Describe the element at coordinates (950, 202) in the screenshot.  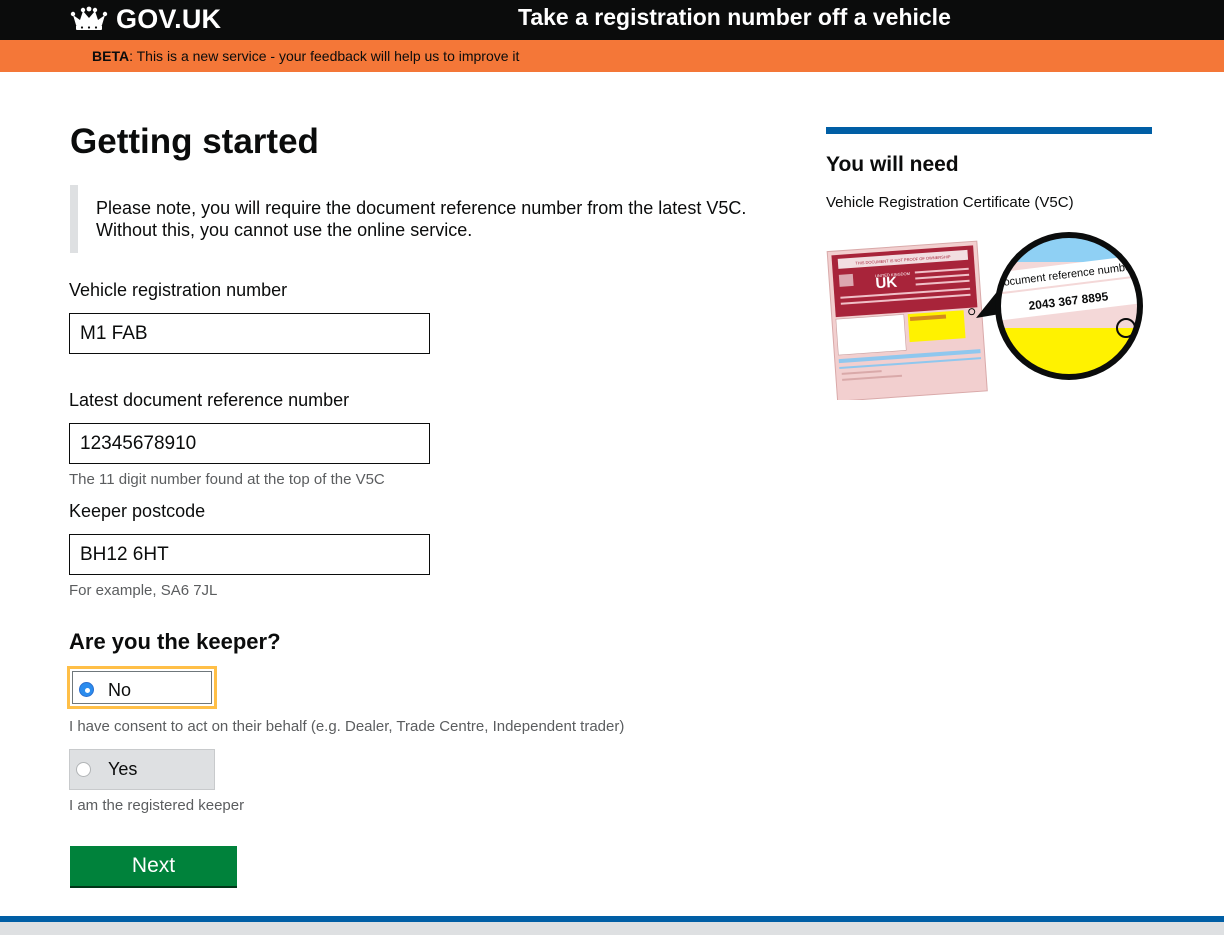
I see `aside-item: Vehicle Registration Certificate (V5C)` at that location.